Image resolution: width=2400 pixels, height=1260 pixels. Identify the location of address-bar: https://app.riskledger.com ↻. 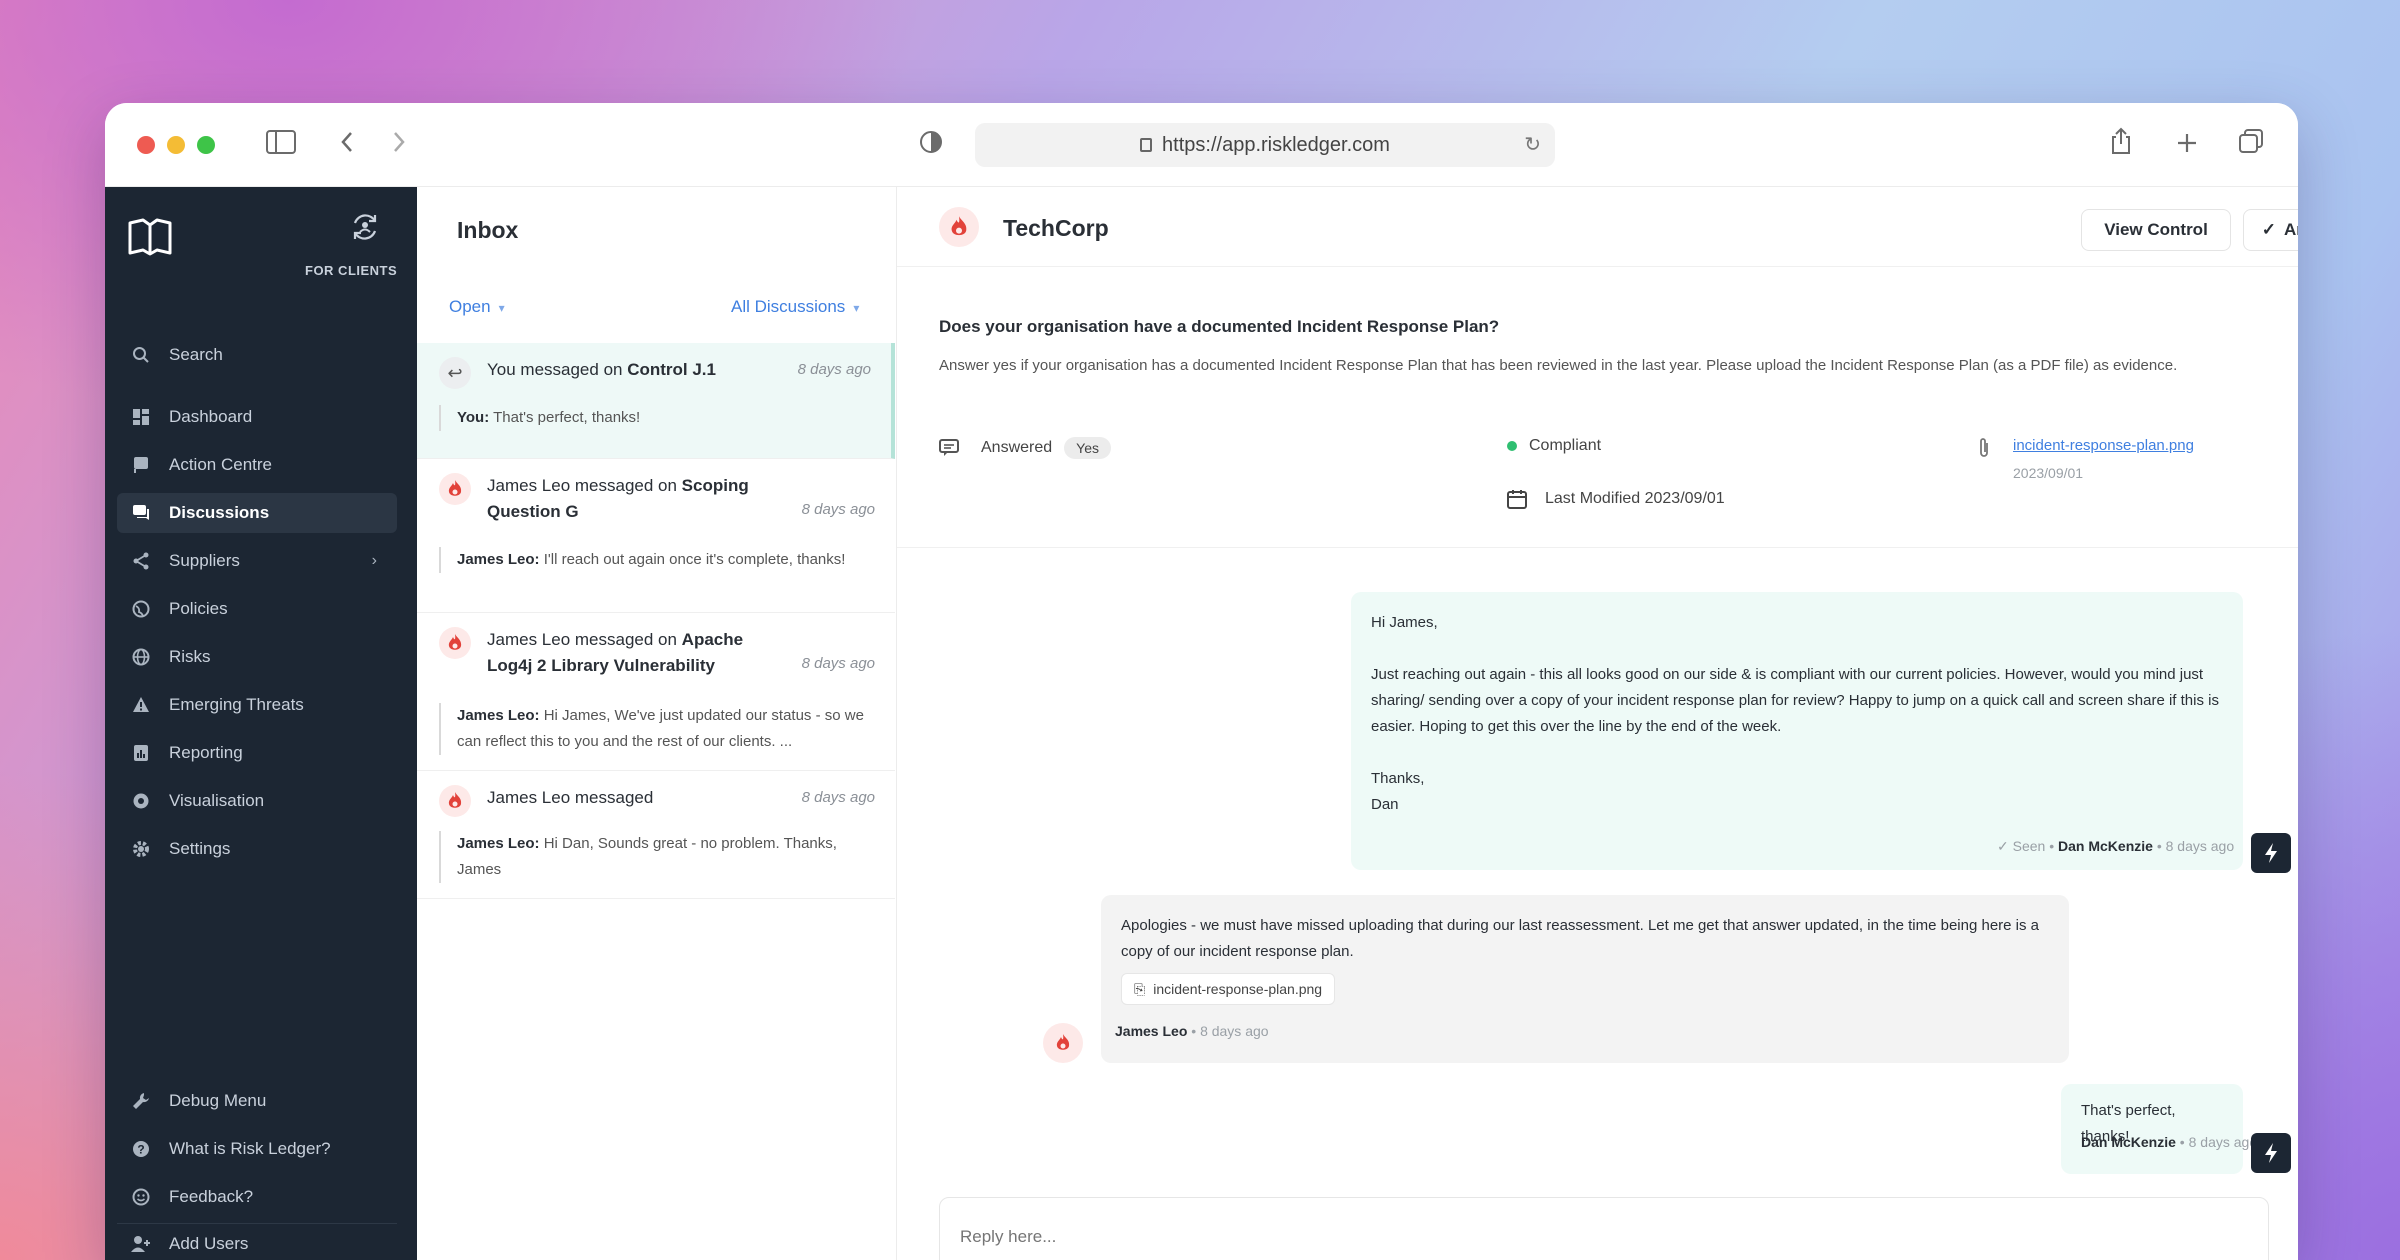
(1265, 145).